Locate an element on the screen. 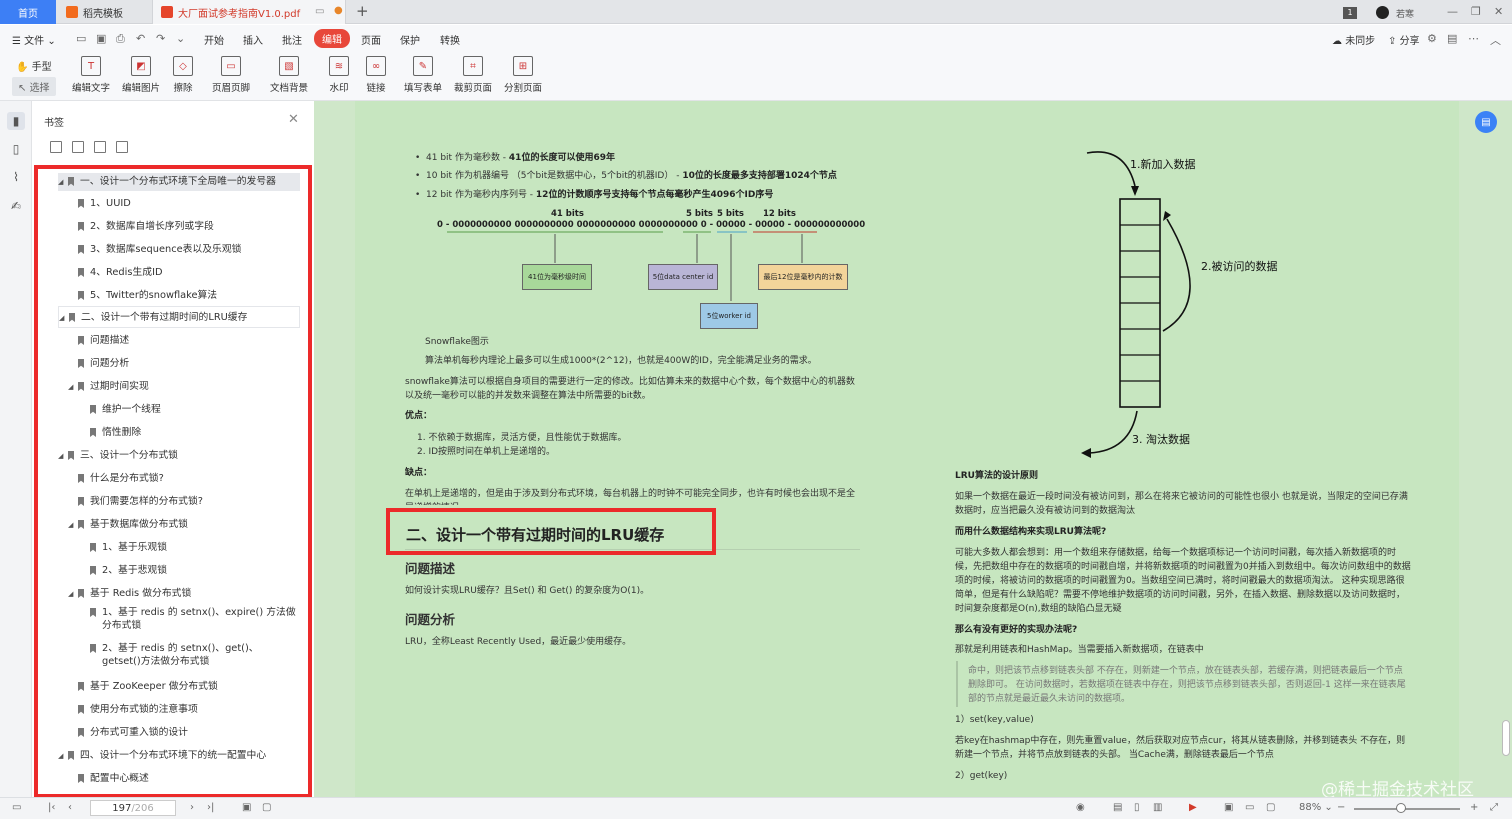 The height and width of the screenshot is (819, 1512). watermark-button: ≋ 水印 is located at coordinates (339, 75).